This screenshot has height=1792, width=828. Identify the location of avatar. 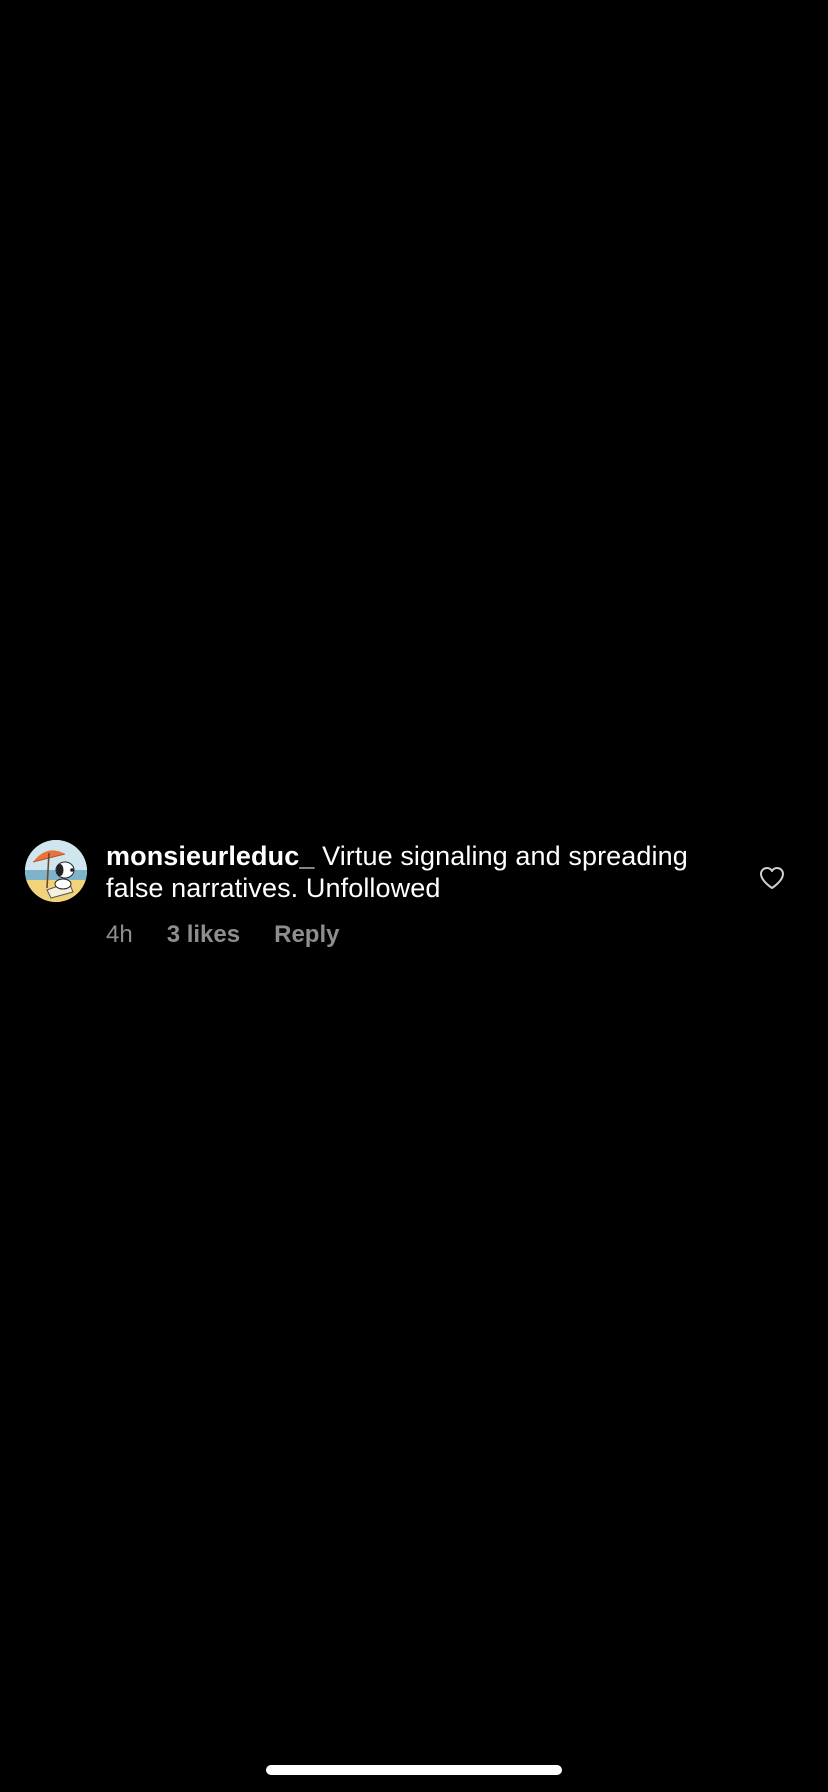
(56, 871).